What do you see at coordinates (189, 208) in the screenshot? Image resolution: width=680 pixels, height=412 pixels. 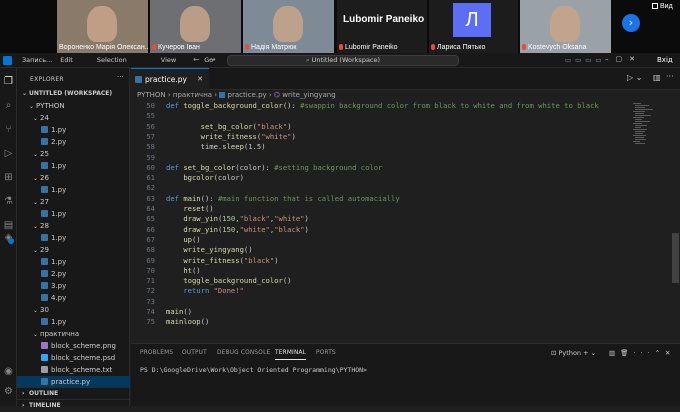 I see `code-line: reset()` at bounding box center [189, 208].